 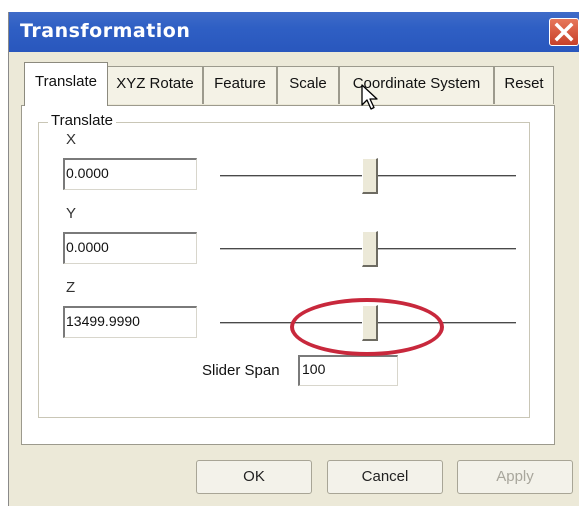 I want to click on x-label: X, so click(x=71, y=139).